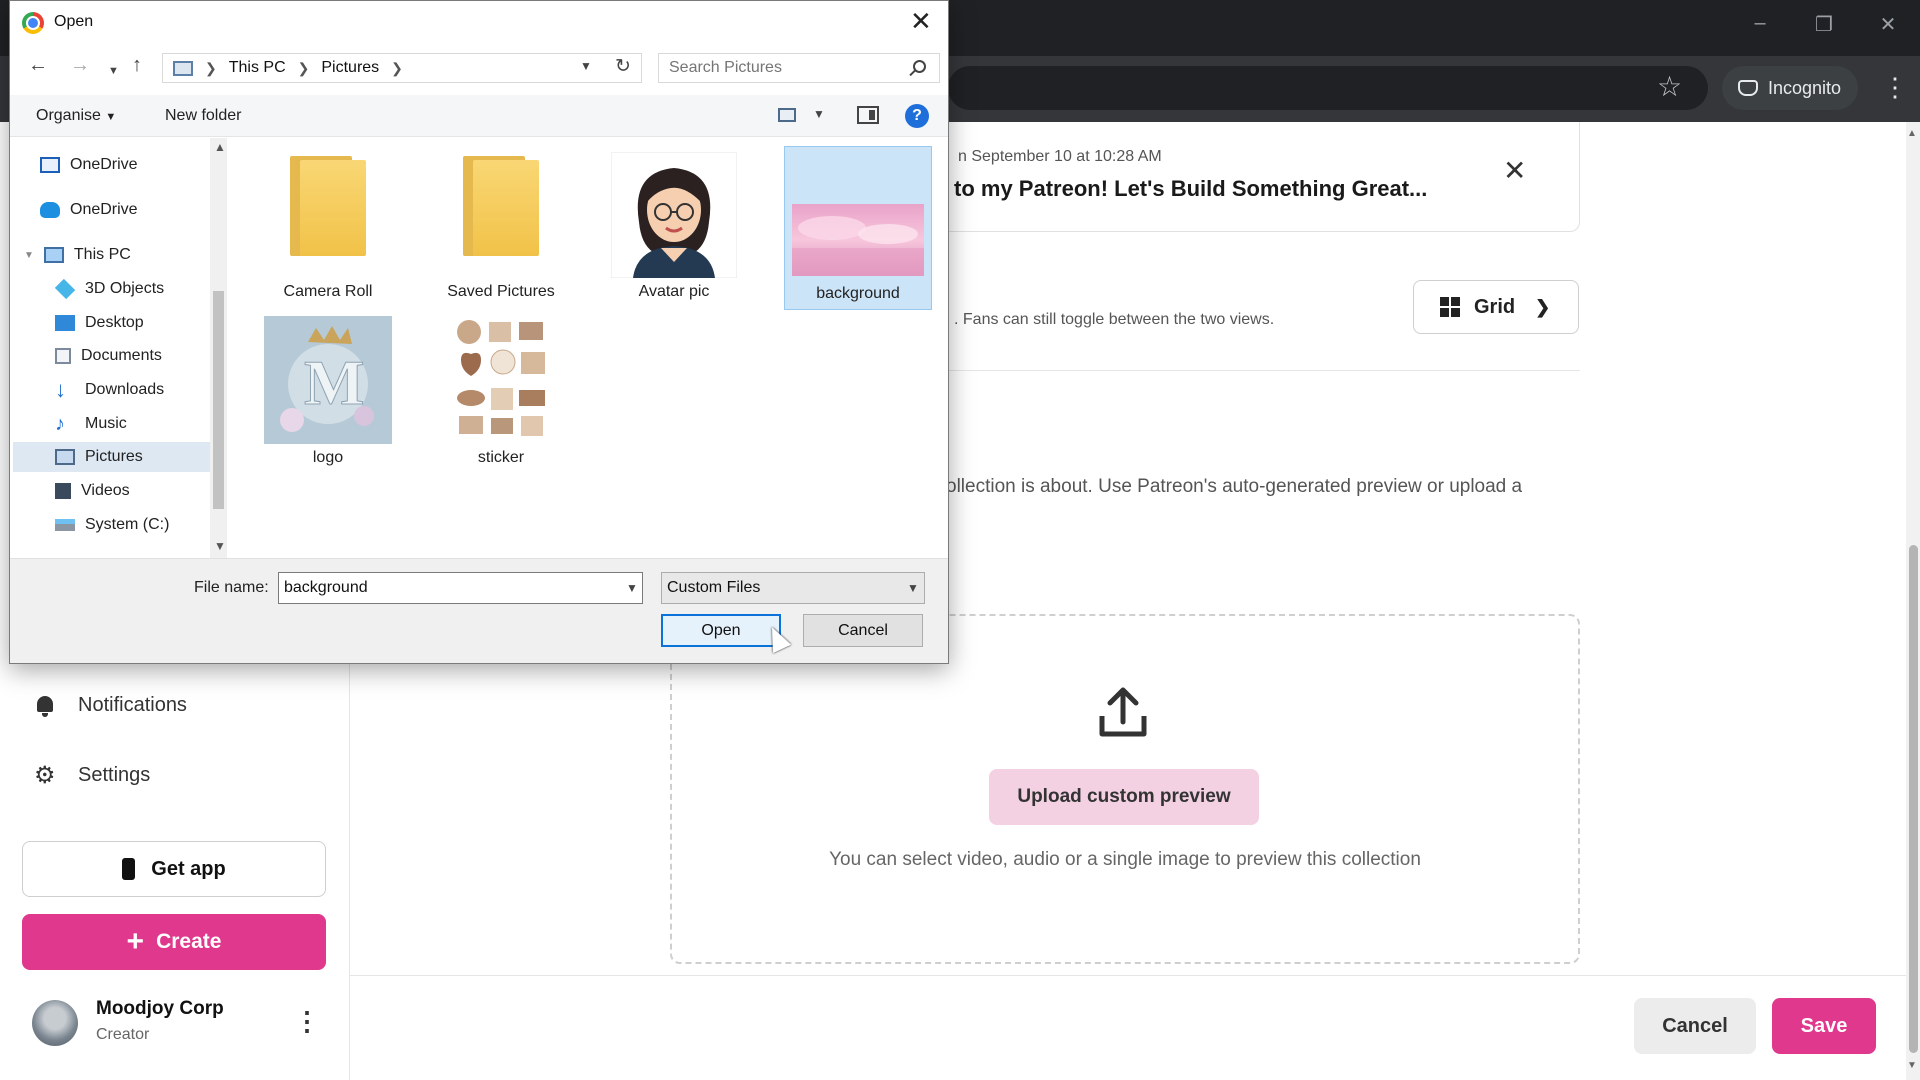 The image size is (1920, 1080). What do you see at coordinates (218, 400) in the screenshot?
I see `navigation-scrollbar-thumb` at bounding box center [218, 400].